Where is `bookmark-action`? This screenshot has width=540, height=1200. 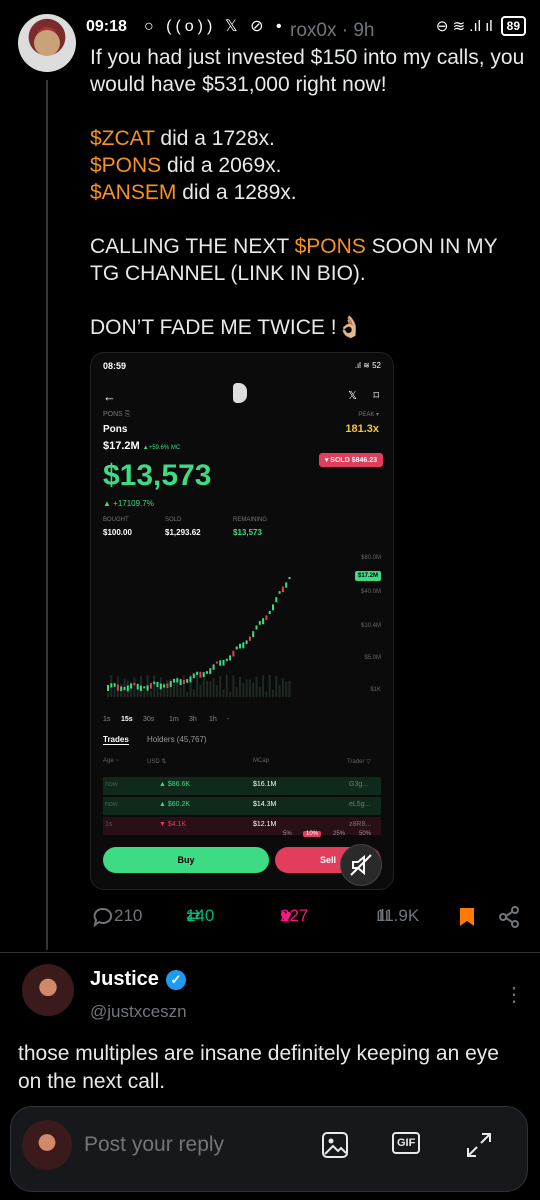
bookmark-action is located at coordinates (467, 919).